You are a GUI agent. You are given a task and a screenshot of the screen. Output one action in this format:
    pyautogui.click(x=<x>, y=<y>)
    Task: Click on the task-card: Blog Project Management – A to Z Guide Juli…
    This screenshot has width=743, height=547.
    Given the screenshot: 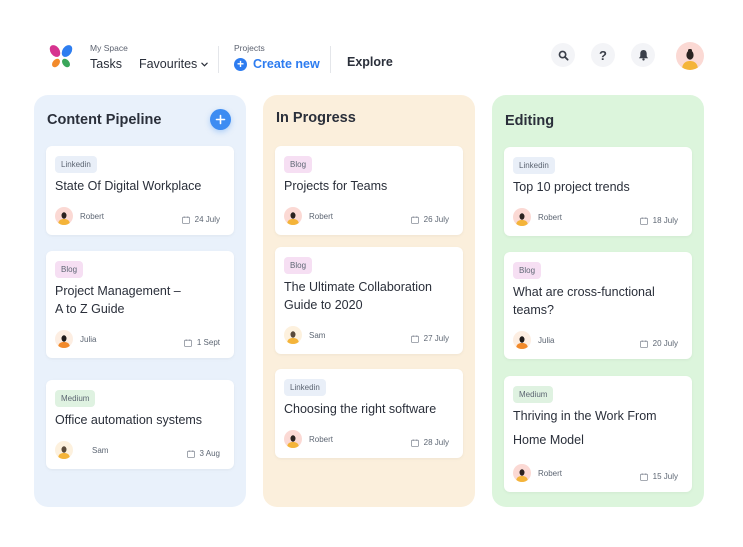 What is the action you would take?
    pyautogui.click(x=140, y=304)
    